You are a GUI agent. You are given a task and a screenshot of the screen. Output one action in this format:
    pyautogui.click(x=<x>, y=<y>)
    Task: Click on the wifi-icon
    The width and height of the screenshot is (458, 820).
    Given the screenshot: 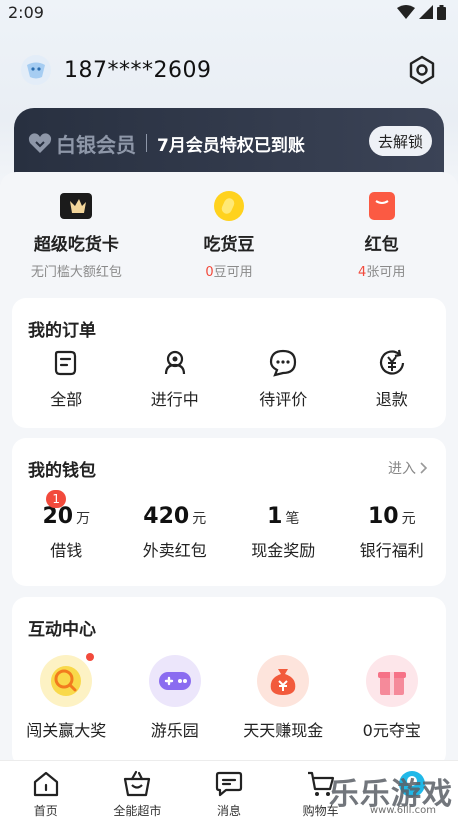 What is the action you would take?
    pyautogui.click(x=406, y=12)
    